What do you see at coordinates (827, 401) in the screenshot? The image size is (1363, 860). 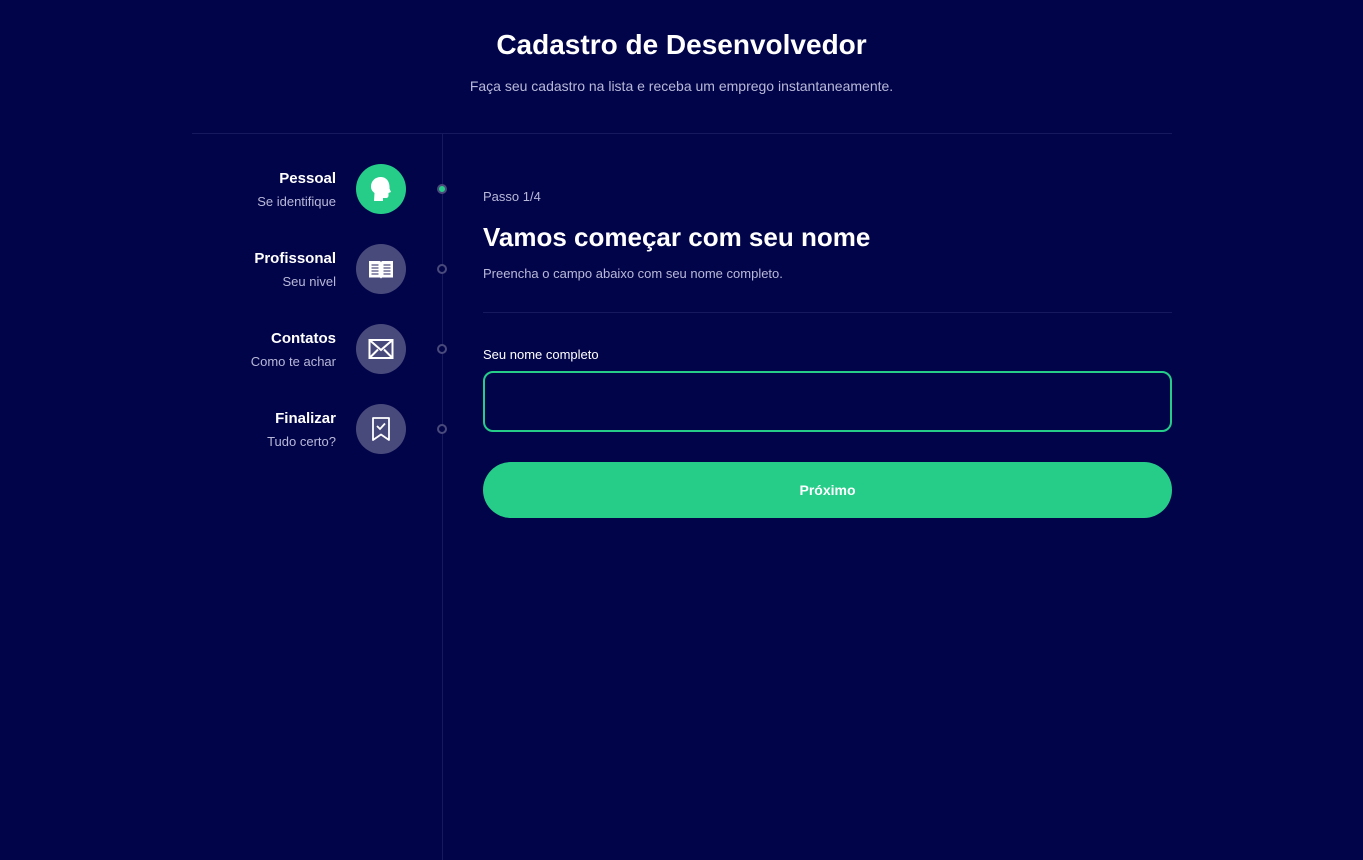 I see `full-name-input` at bounding box center [827, 401].